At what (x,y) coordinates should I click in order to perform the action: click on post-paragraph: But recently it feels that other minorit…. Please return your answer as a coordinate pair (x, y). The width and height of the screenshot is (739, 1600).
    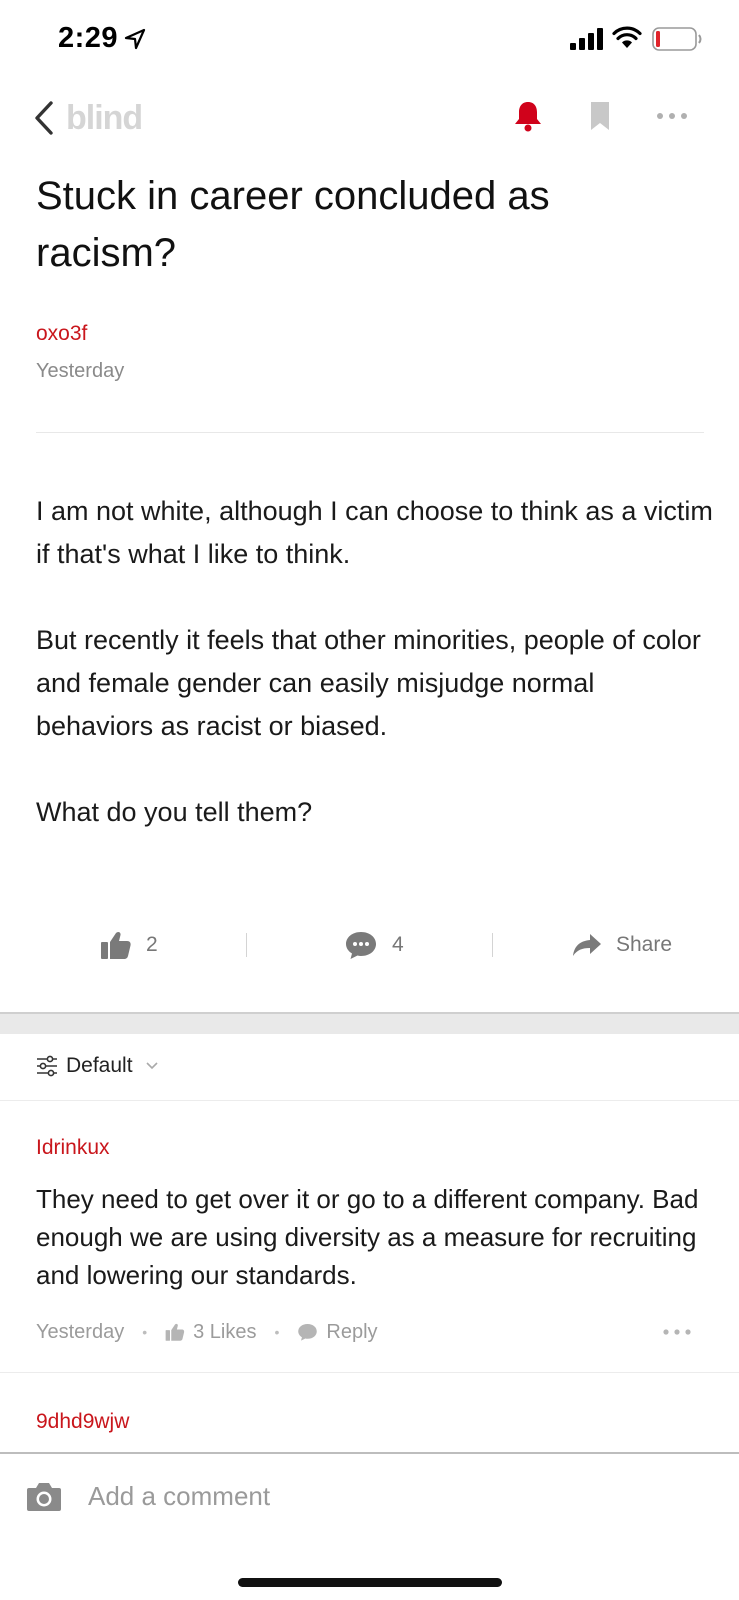
    Looking at the image, I should click on (368, 683).